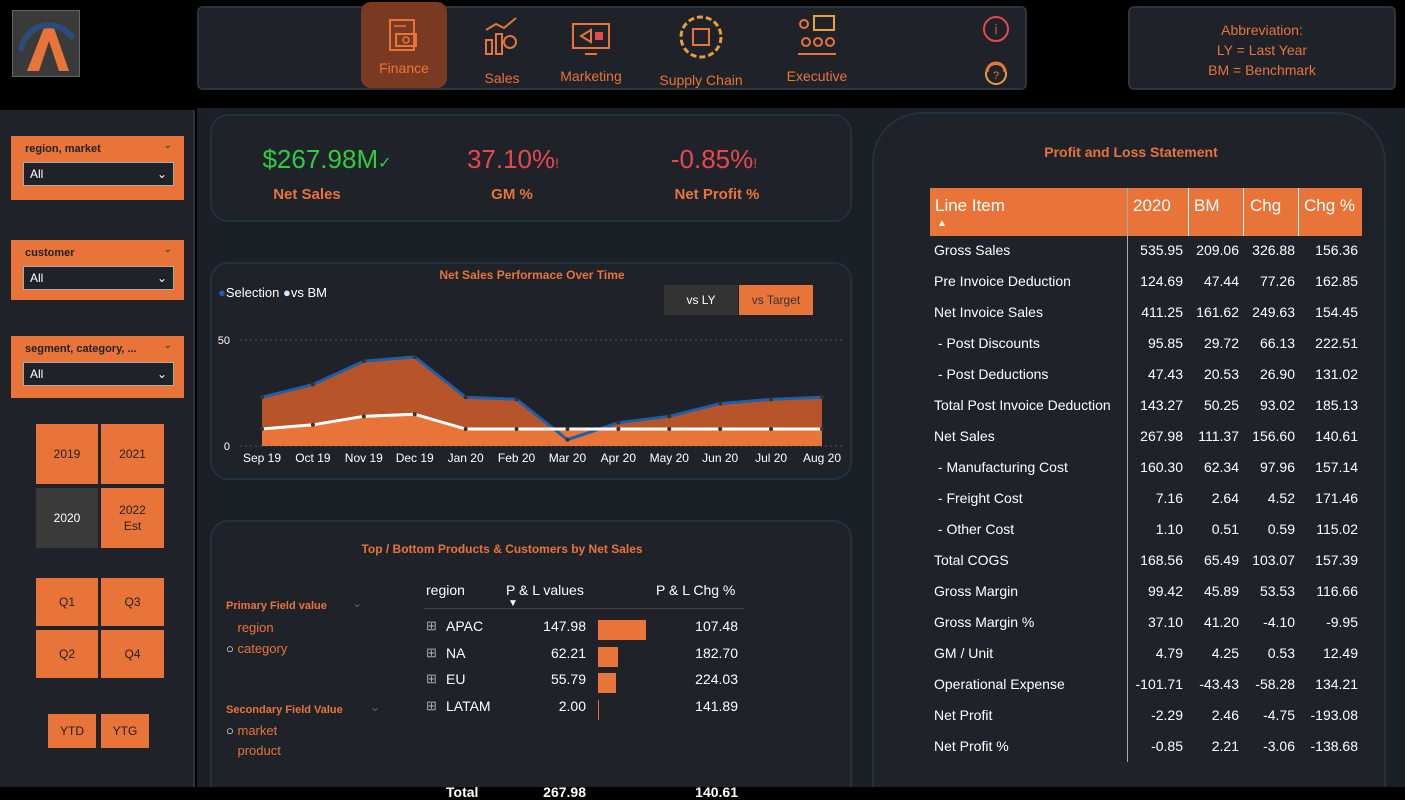 Image resolution: width=1405 pixels, height=800 pixels. What do you see at coordinates (132, 602) in the screenshot?
I see `quarter-q3-button: Q3` at bounding box center [132, 602].